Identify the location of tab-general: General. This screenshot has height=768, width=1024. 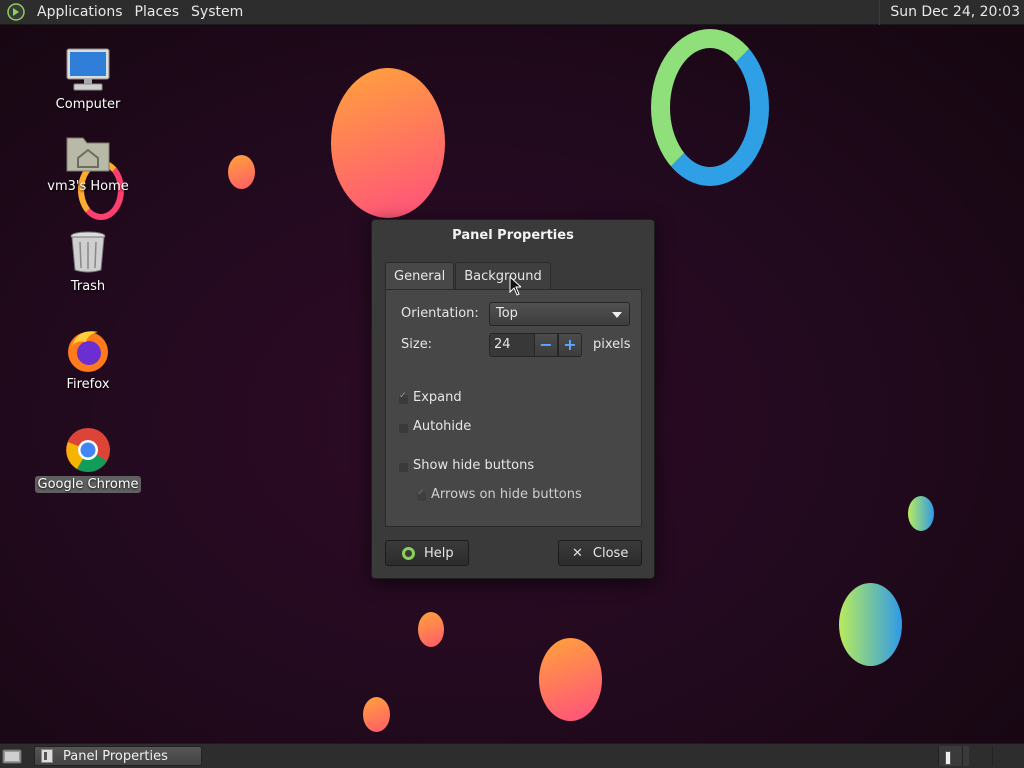
(420, 275).